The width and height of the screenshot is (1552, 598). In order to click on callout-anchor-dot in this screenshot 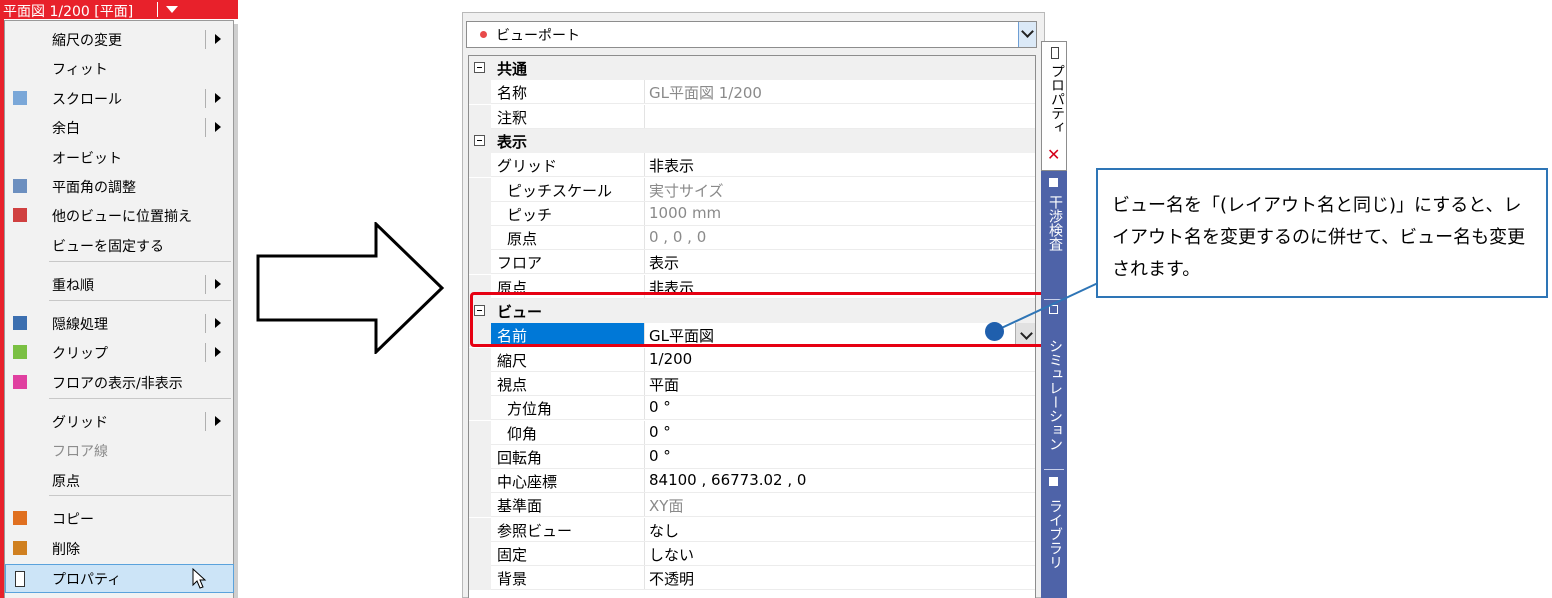, I will do `click(994, 331)`.